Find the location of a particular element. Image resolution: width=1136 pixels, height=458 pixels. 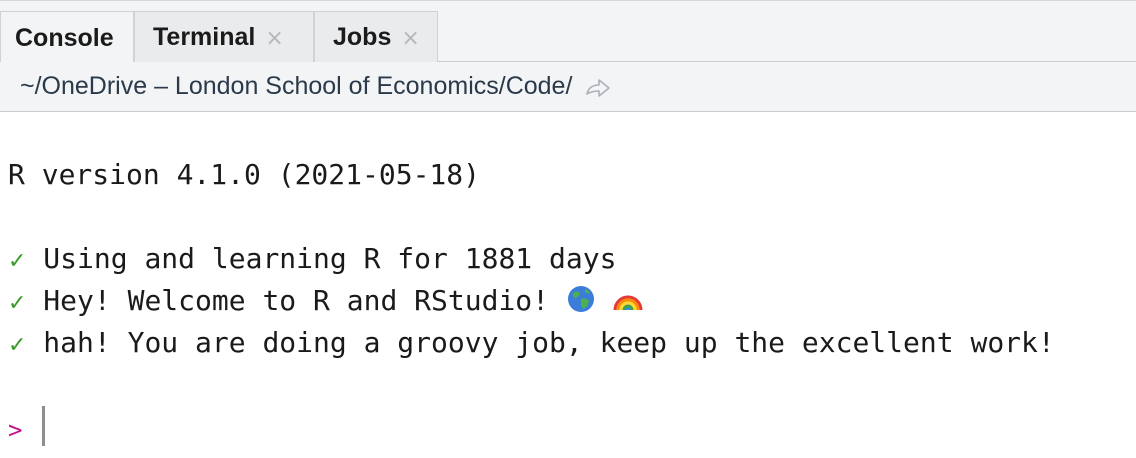

tab-console-label: Console is located at coordinates (64, 37).